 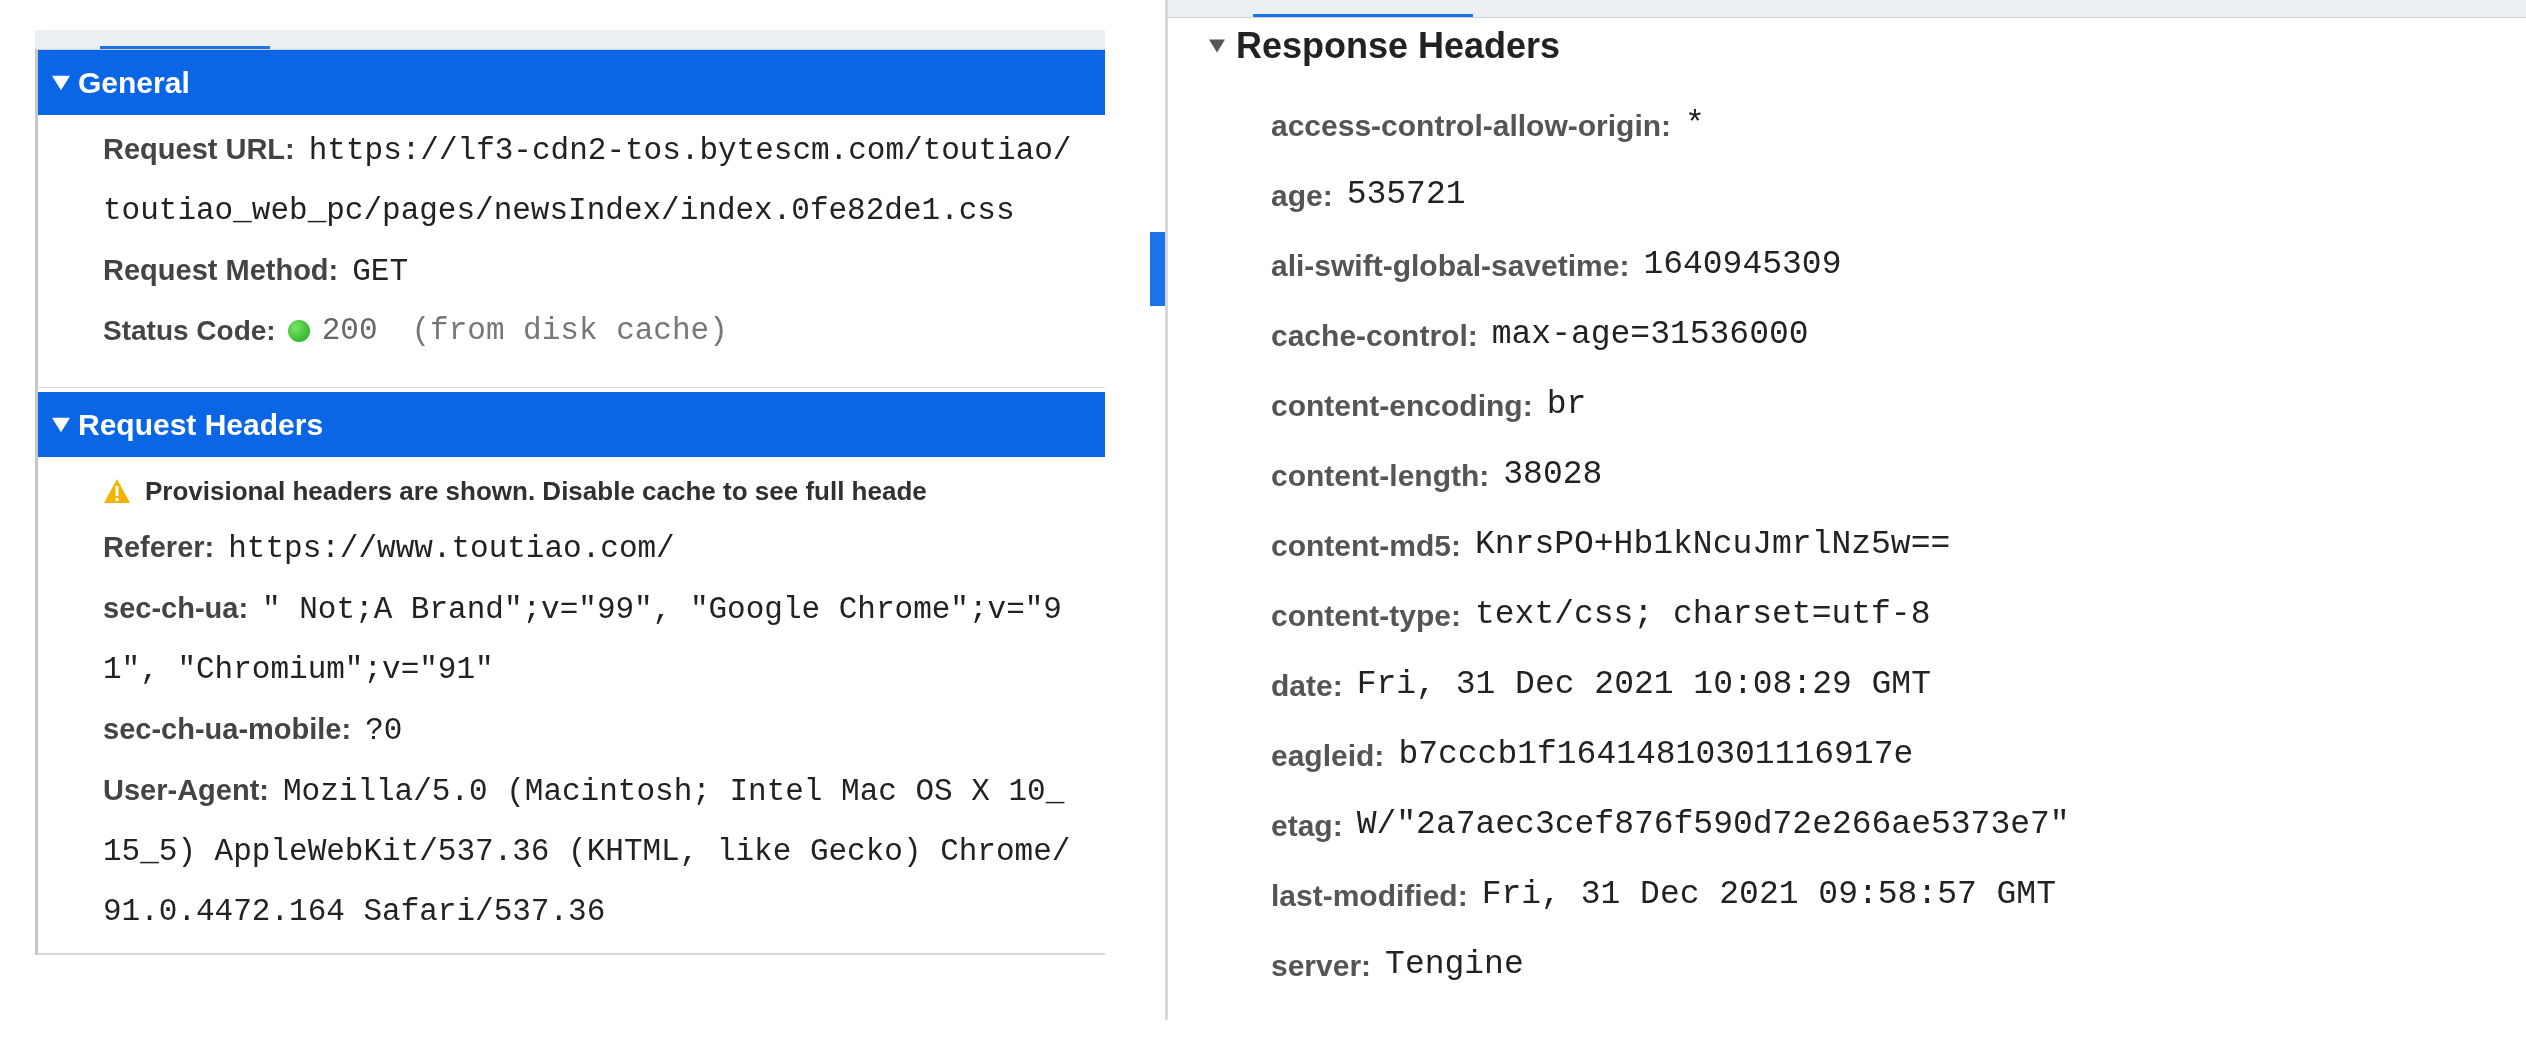 I want to click on section-title: General, so click(x=134, y=83).